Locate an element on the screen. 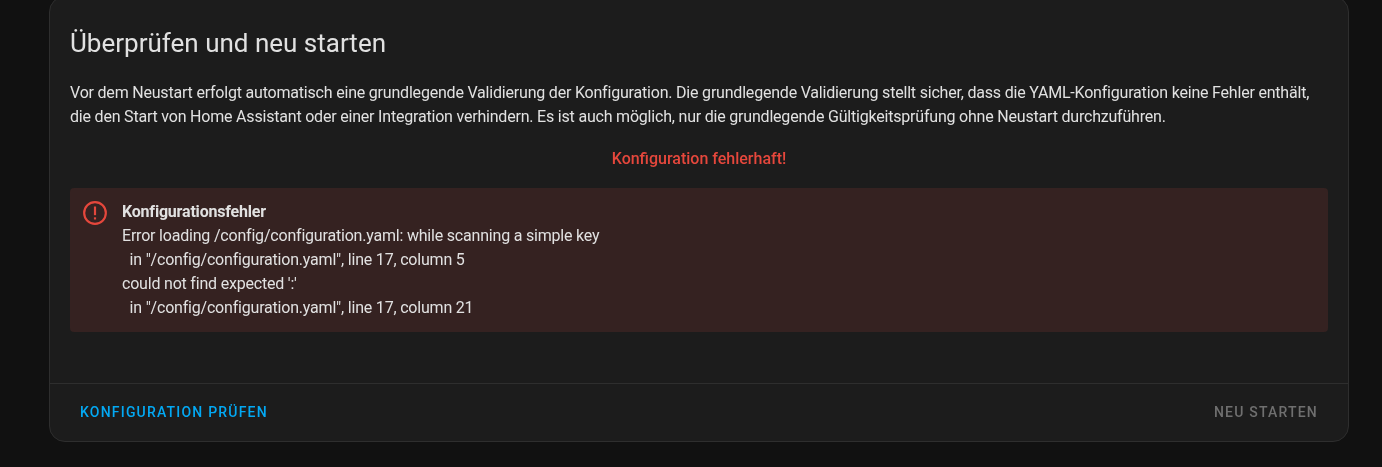 The image size is (1382, 467). status-text: Konfiguration fehlerhaft! is located at coordinates (699, 159).